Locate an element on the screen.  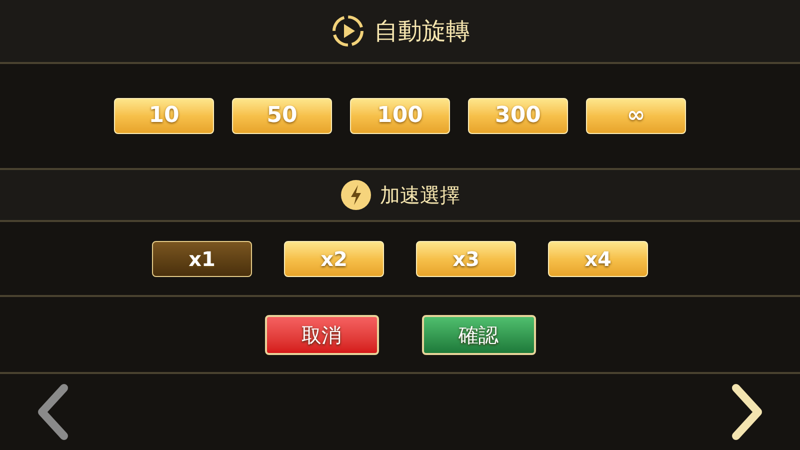
chevron-left-icon is located at coordinates (53, 412).